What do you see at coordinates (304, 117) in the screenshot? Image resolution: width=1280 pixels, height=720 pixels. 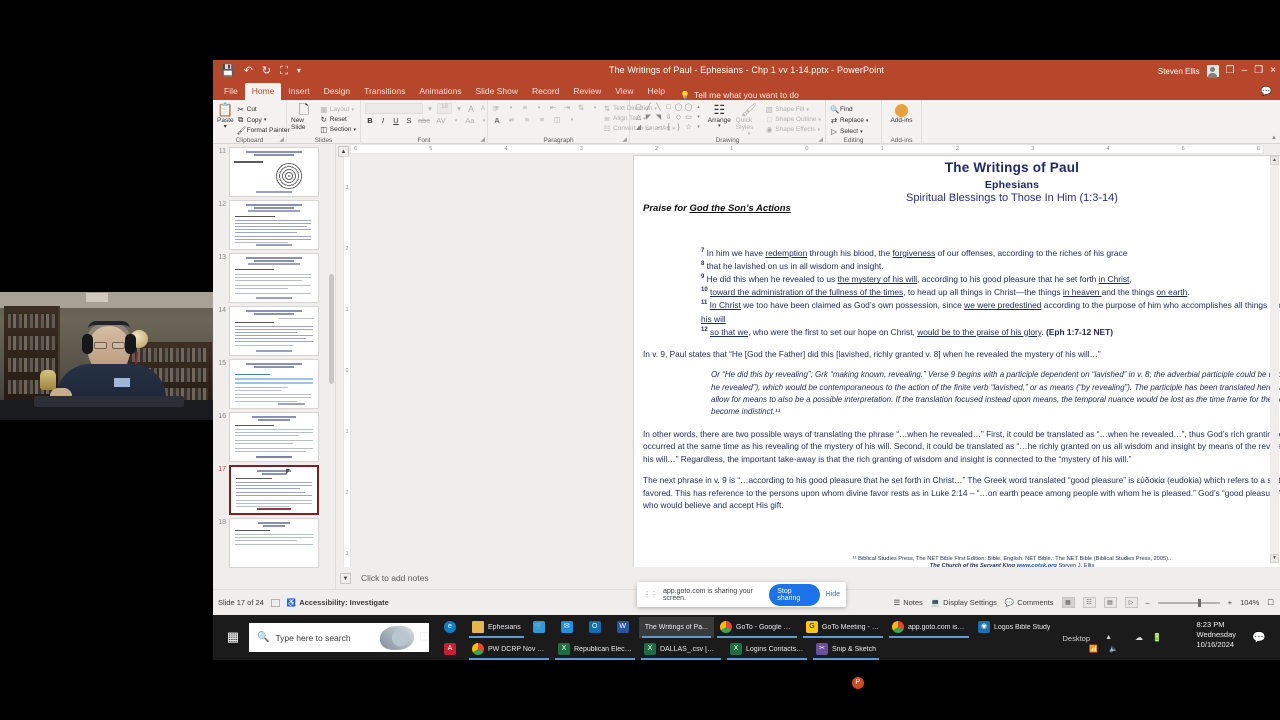 I see `new-slide-button: 🗋 New Slide` at bounding box center [304, 117].